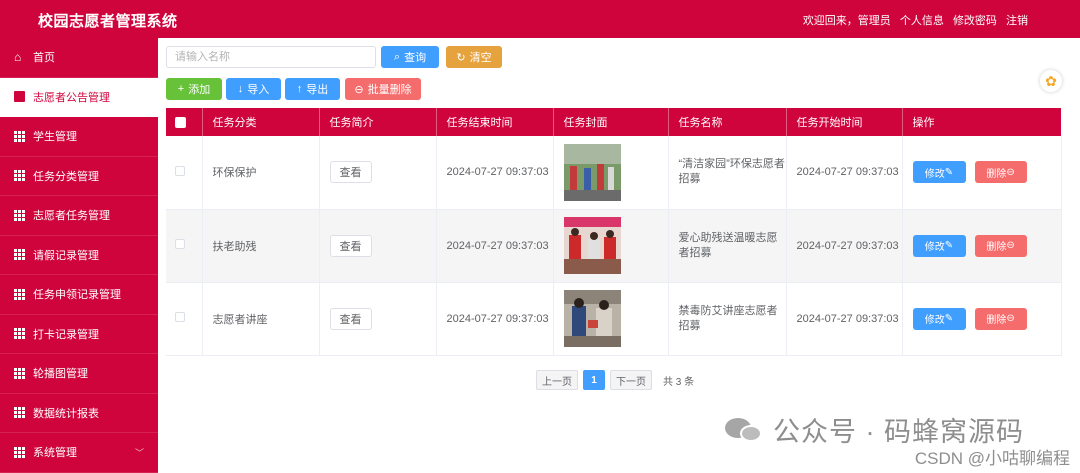  Describe the element at coordinates (540, 19) in the screenshot. I see `top-bar: 校园志愿者管理系统 欢迎回来，管理员 个人信息 修改密码 注销` at that location.